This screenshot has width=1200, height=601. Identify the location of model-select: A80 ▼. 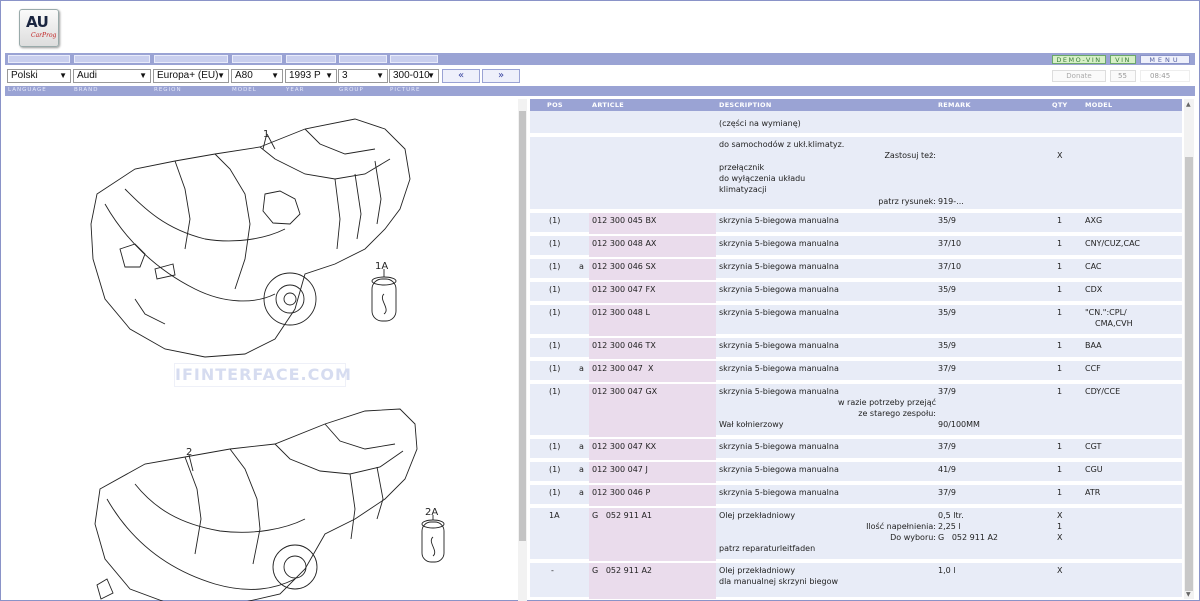
(257, 76).